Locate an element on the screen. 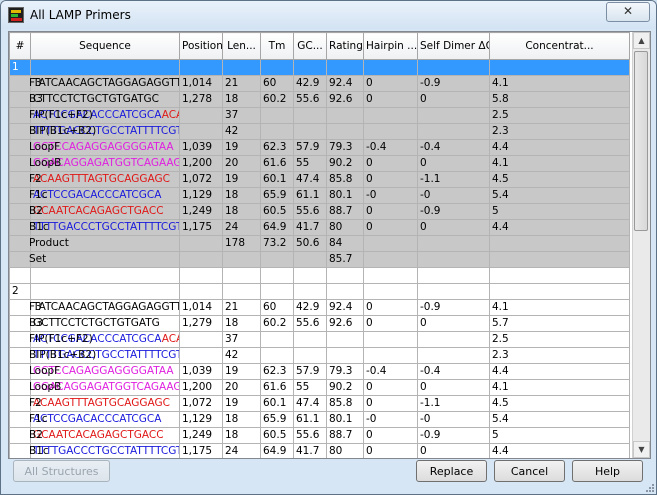 Image resolution: width=657 pixels, height=495 pixels. len-cell: 42 is located at coordinates (241, 355).